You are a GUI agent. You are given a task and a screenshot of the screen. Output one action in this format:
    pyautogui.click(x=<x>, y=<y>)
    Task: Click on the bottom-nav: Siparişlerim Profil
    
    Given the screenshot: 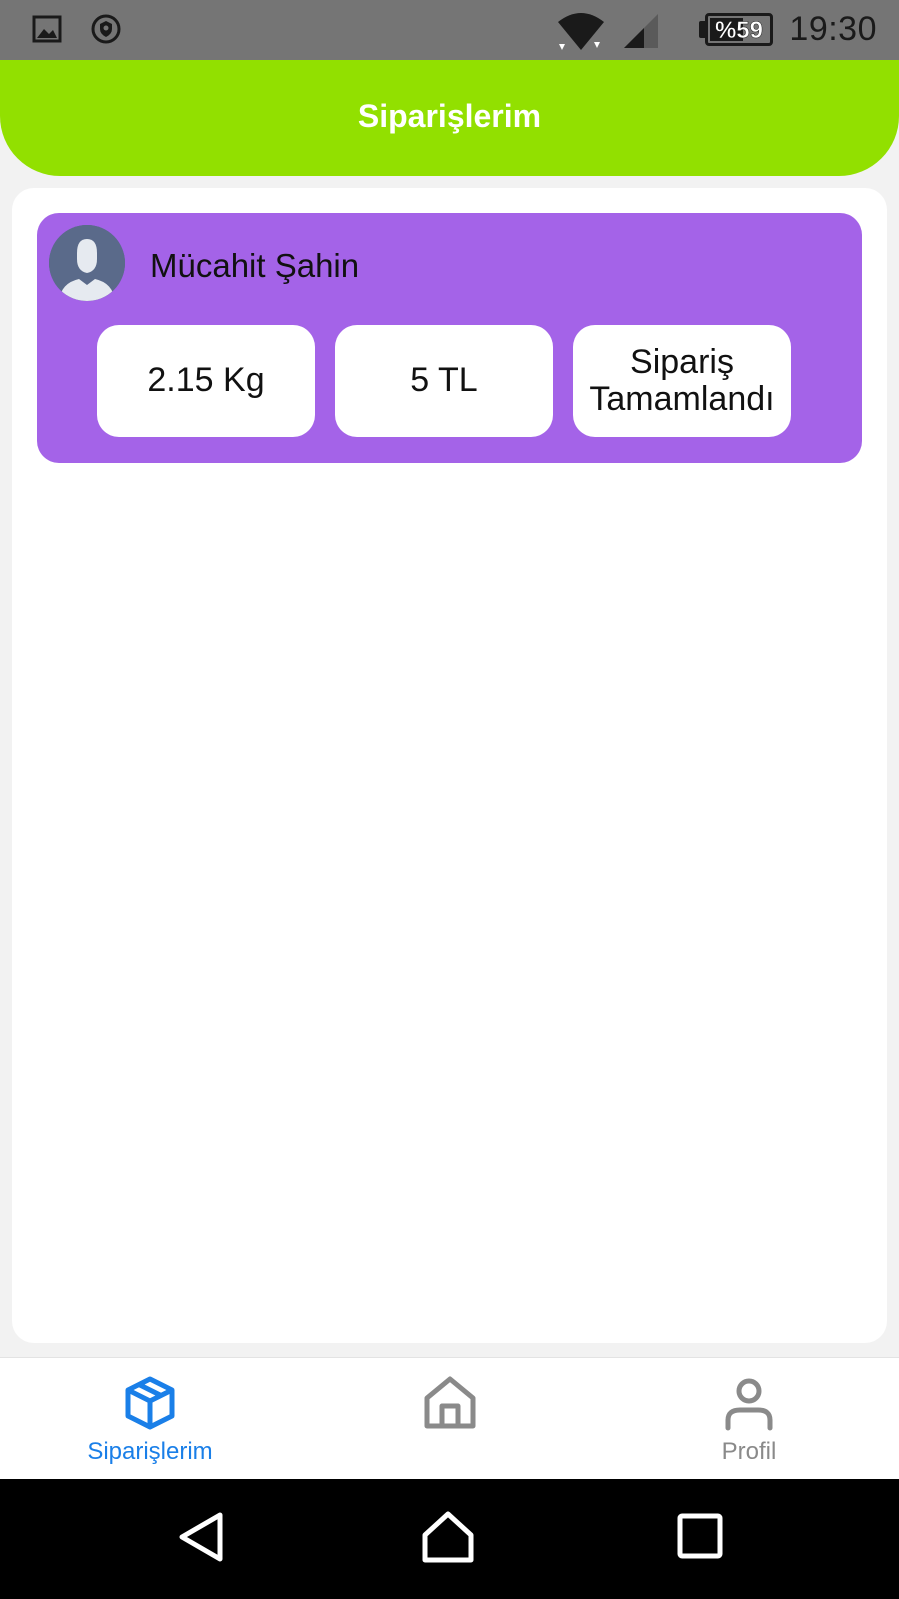 What is the action you would take?
    pyautogui.click(x=449, y=1418)
    